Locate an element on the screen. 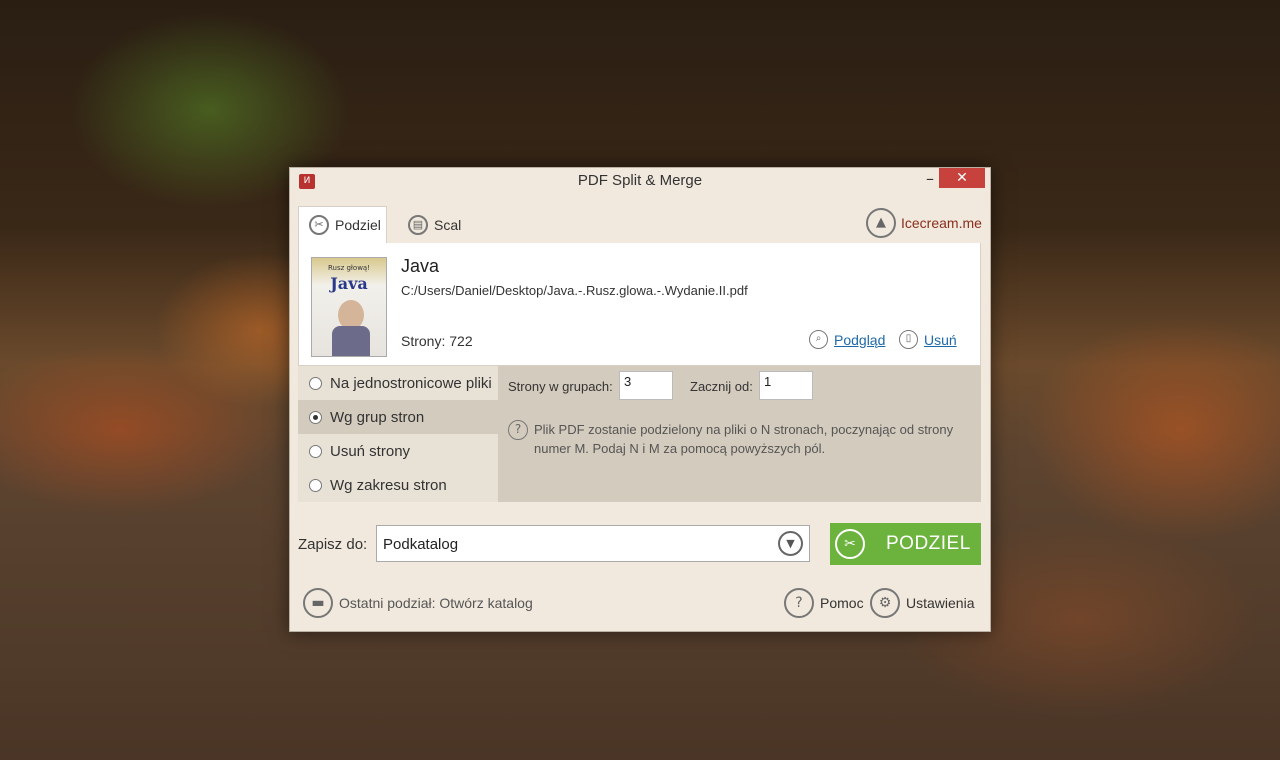  help-icon: ? is located at coordinates (518, 430).